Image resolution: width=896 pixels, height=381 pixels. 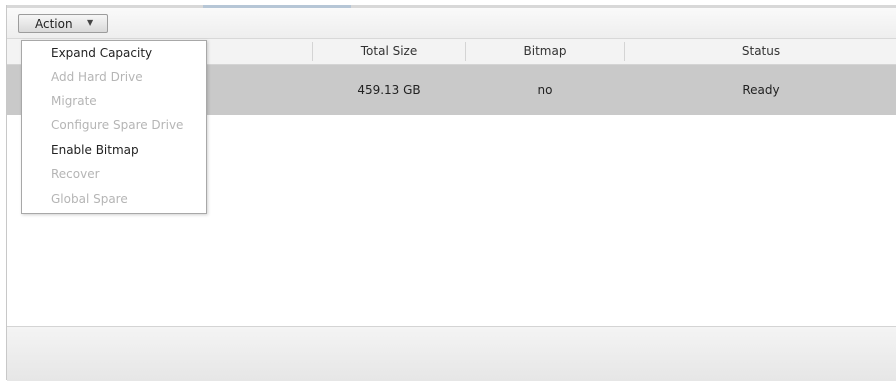 What do you see at coordinates (97, 77) in the screenshot?
I see `menu-item-add-hard-drive: Add Hard Drive` at bounding box center [97, 77].